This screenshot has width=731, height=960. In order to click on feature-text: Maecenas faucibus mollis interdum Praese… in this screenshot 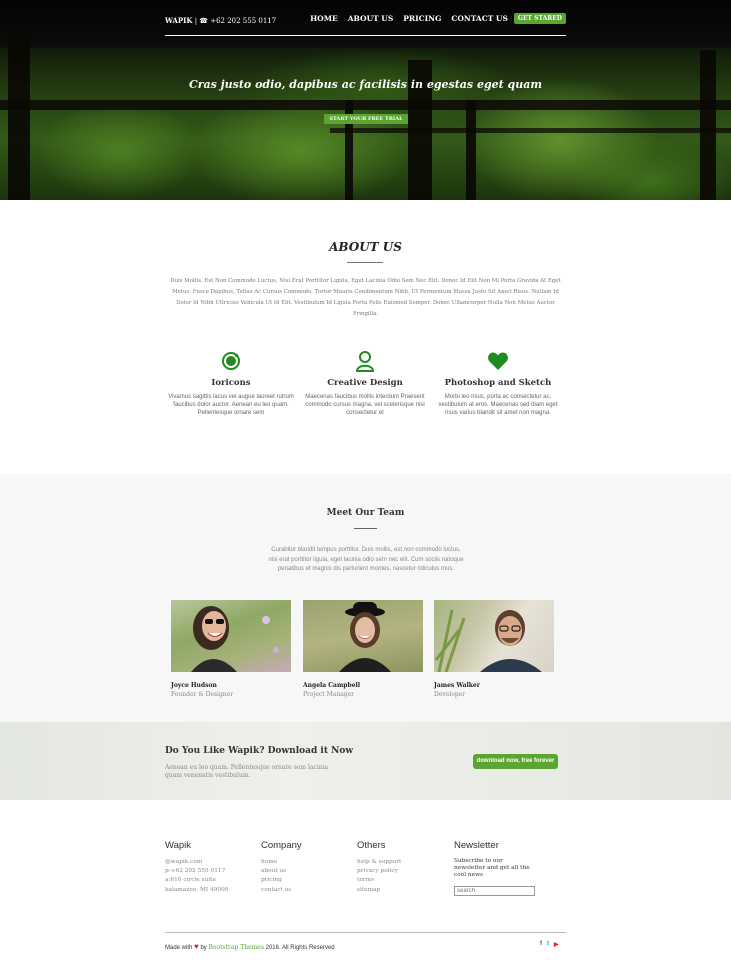, I will do `click(365, 405)`.